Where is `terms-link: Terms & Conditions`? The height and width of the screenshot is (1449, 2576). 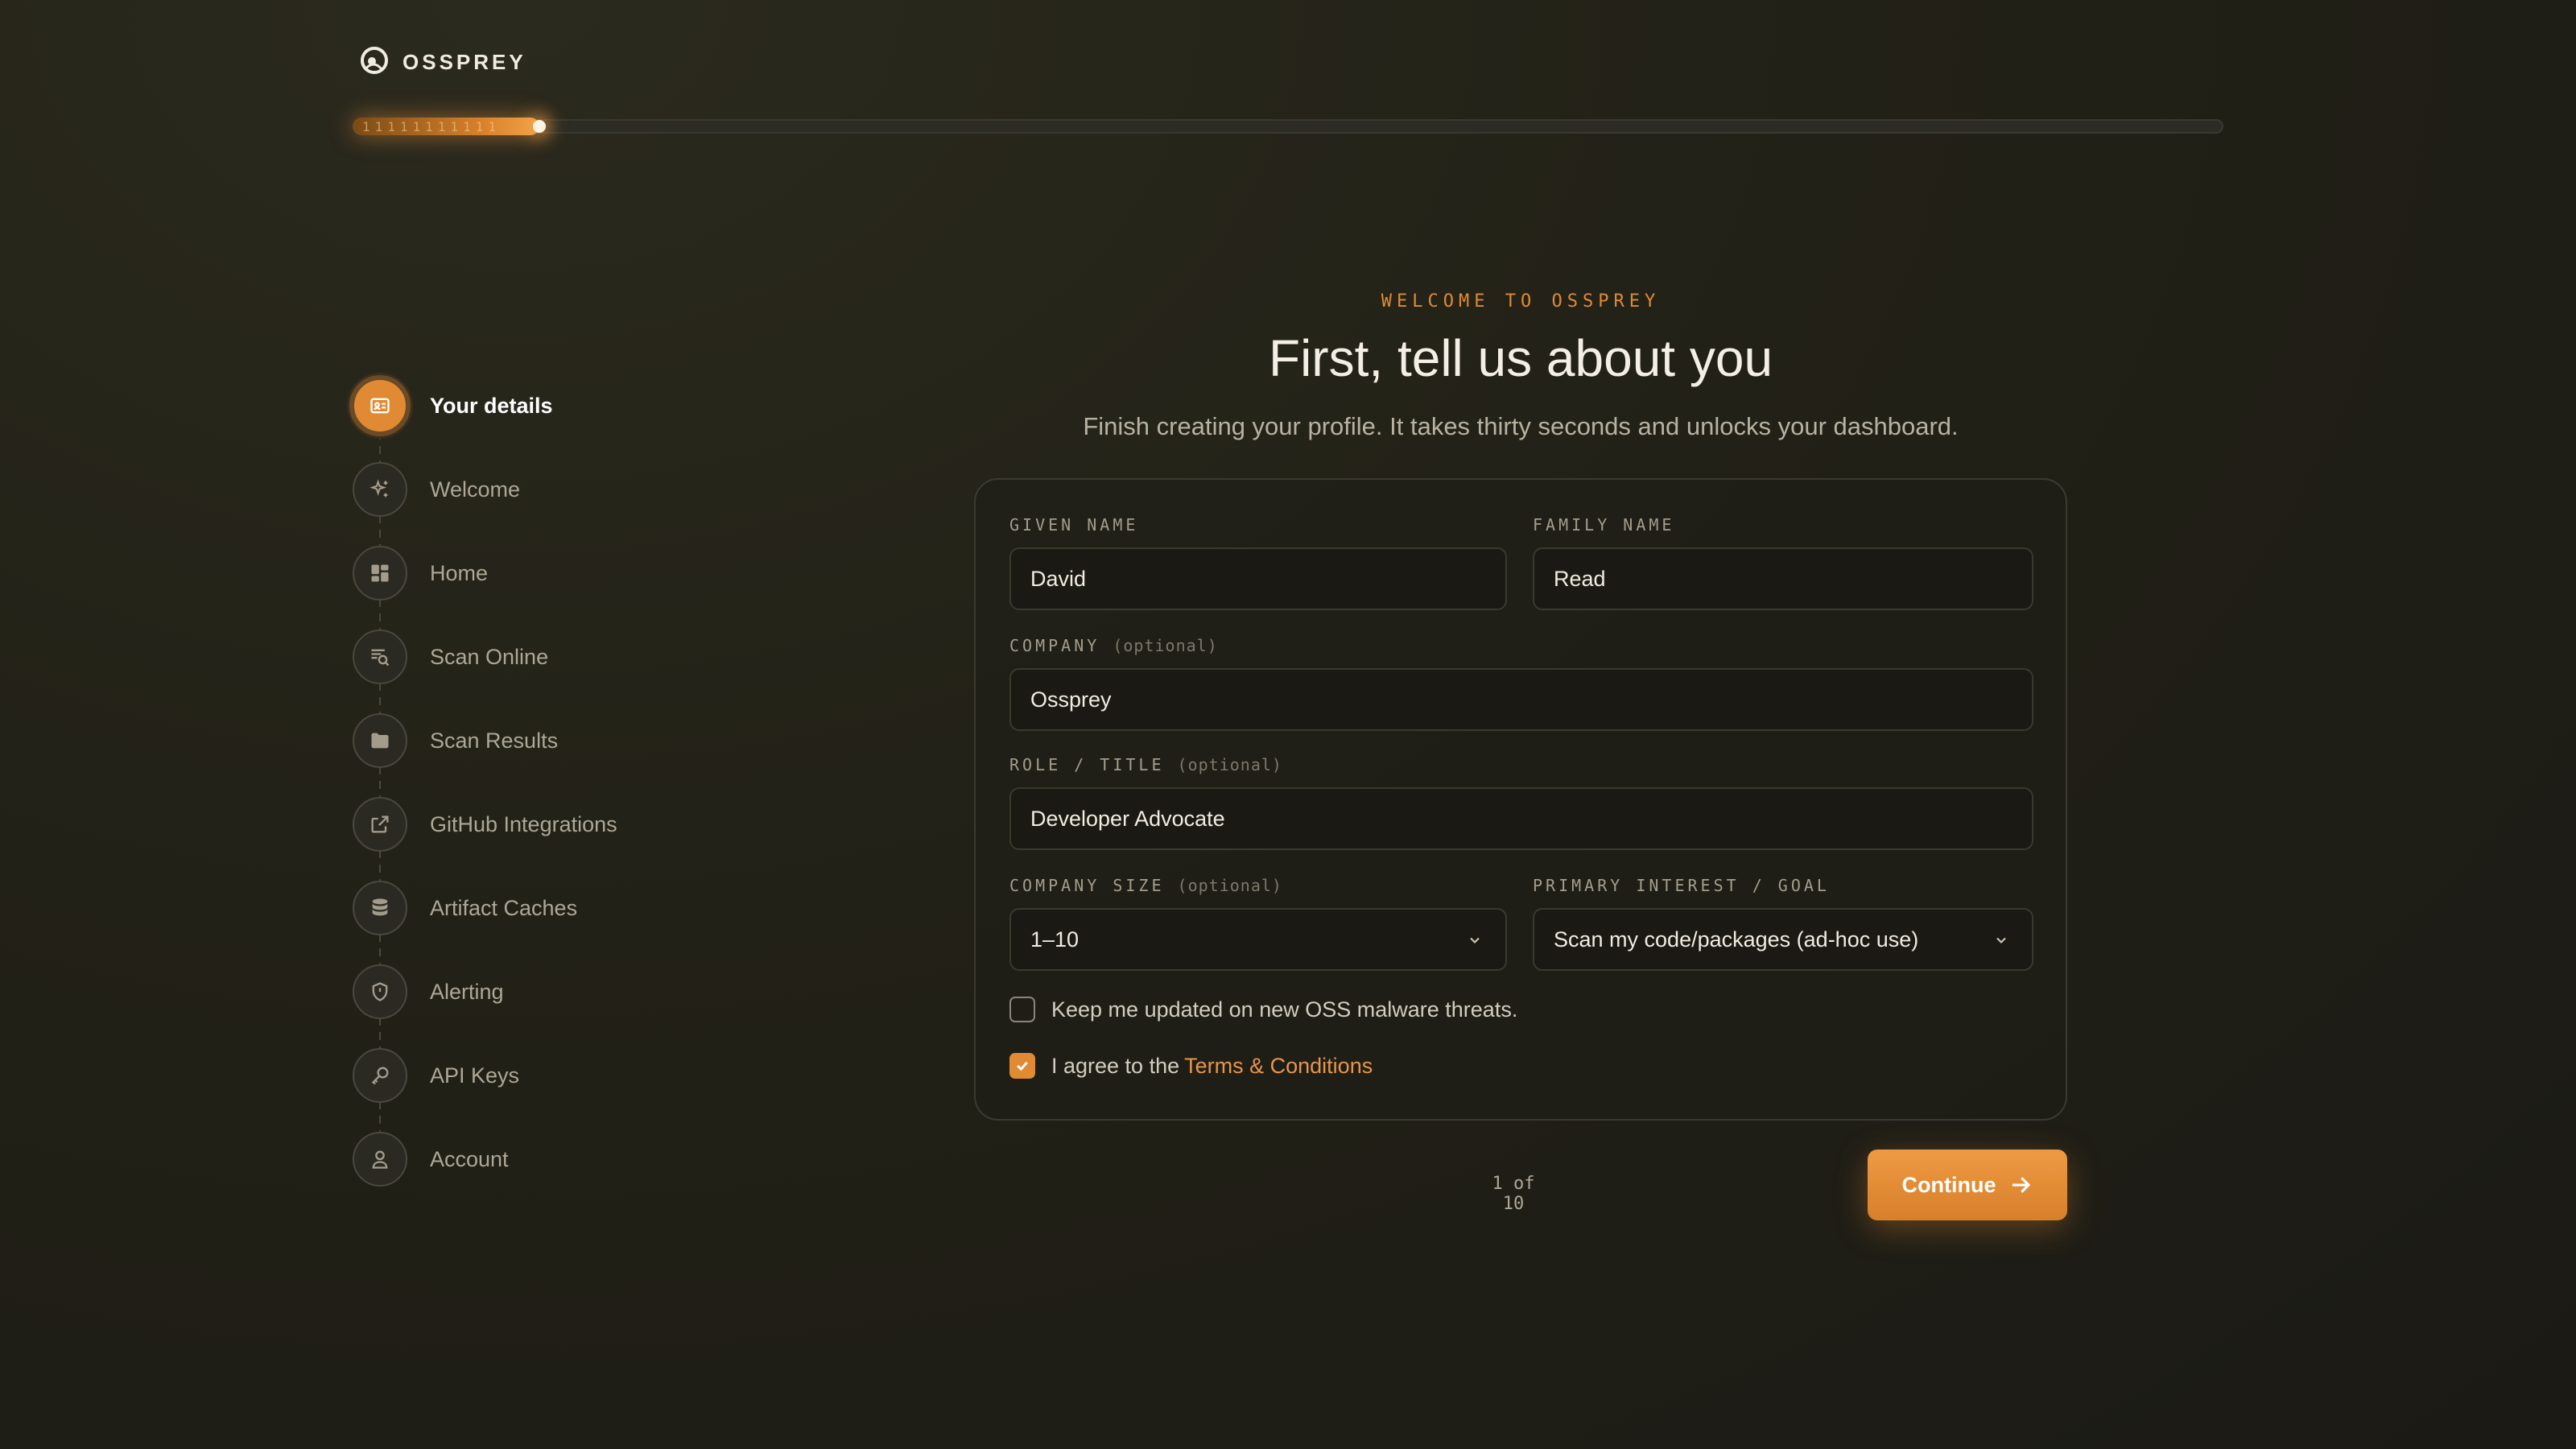 terms-link: Terms & Conditions is located at coordinates (1278, 1066).